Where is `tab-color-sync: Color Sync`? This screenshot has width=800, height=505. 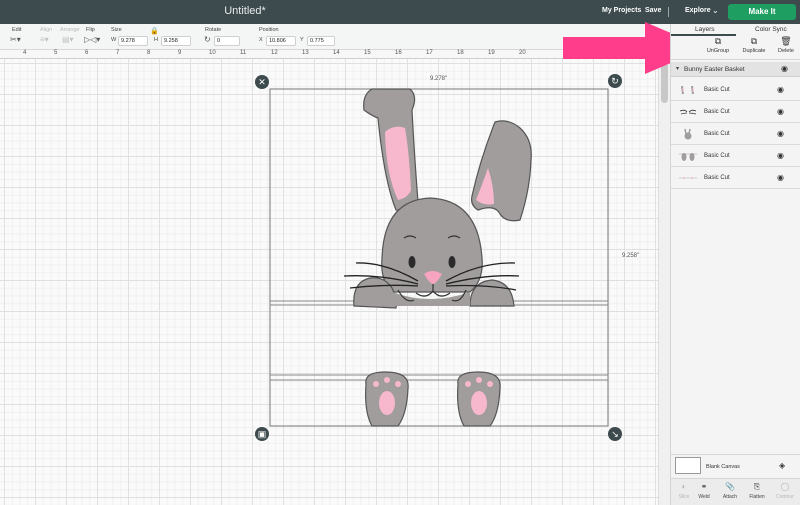
tab-color-sync: Color Sync is located at coordinates (771, 29).